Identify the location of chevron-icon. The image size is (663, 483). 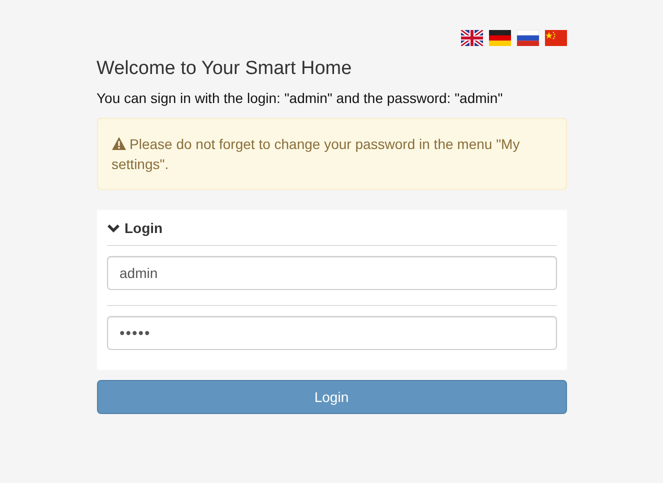
(113, 228).